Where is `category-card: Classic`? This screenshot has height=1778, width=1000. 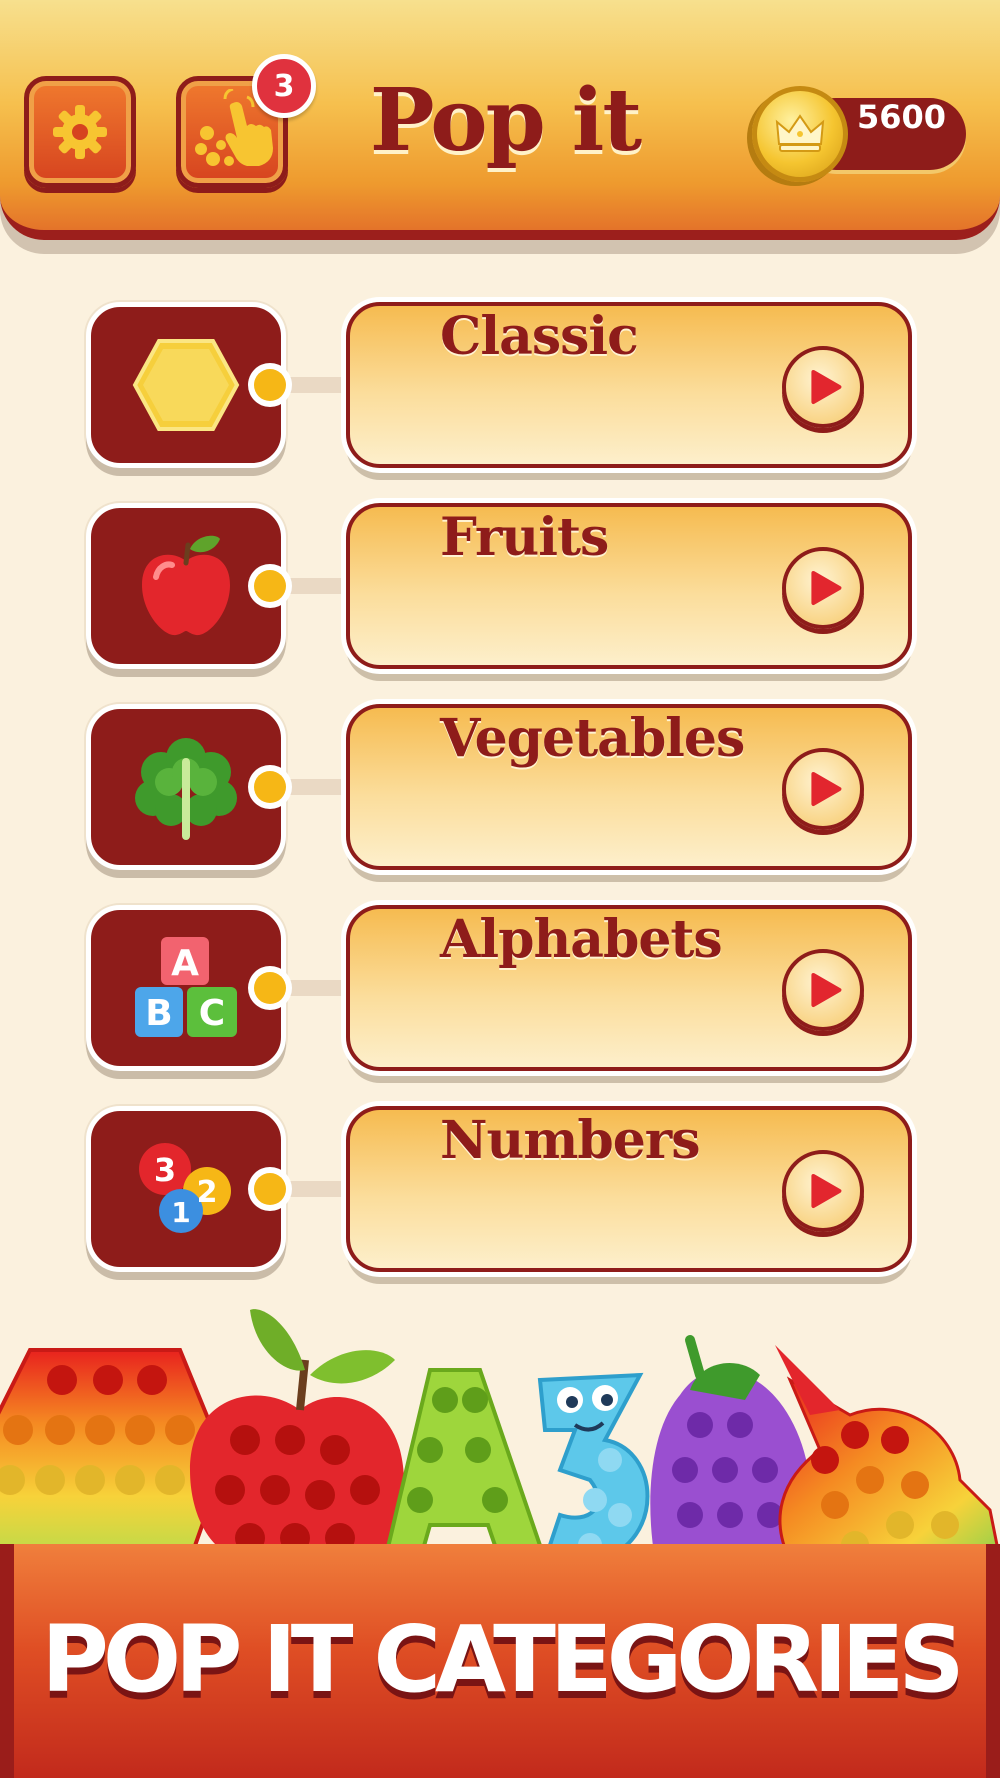
category-card: Classic is located at coordinates (629, 385).